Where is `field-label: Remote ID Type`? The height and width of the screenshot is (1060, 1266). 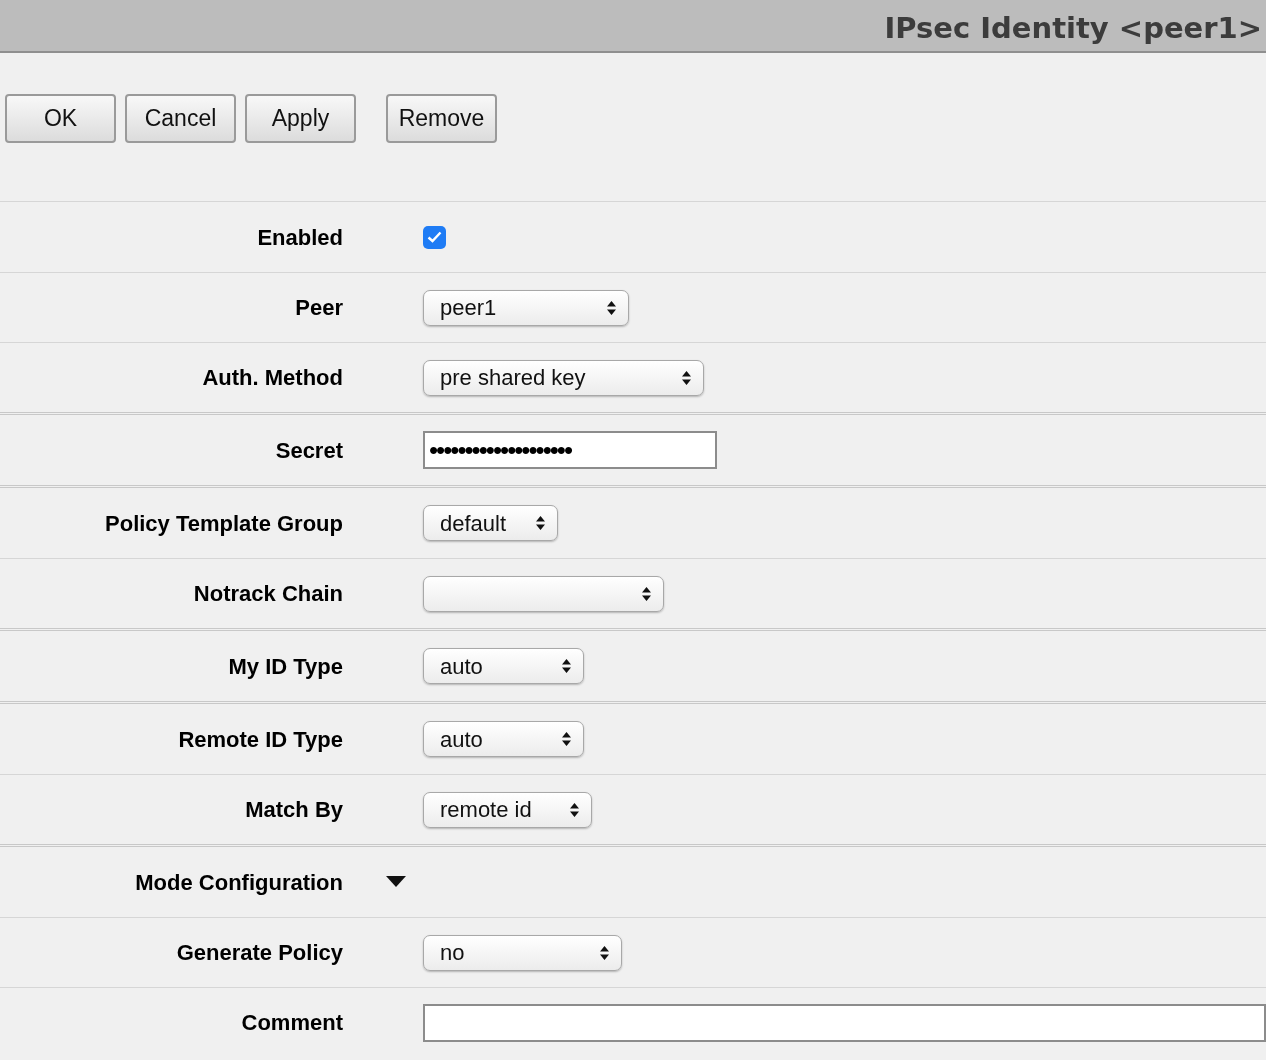 field-label: Remote ID Type is located at coordinates (260, 739).